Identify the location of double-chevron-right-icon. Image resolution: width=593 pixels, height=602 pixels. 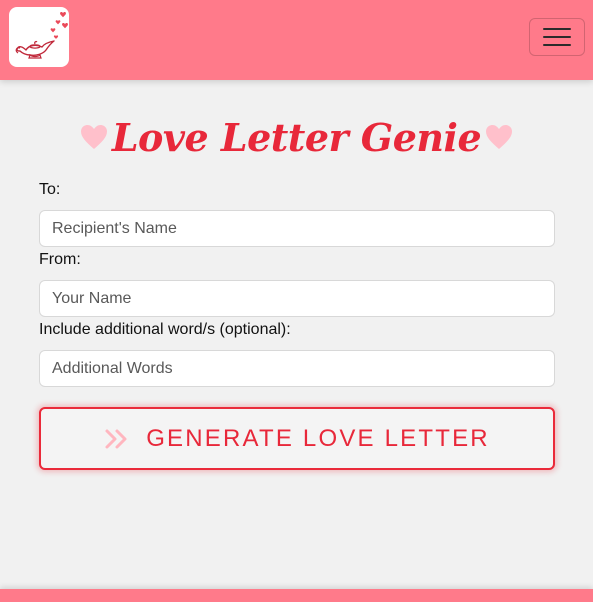
(116, 438).